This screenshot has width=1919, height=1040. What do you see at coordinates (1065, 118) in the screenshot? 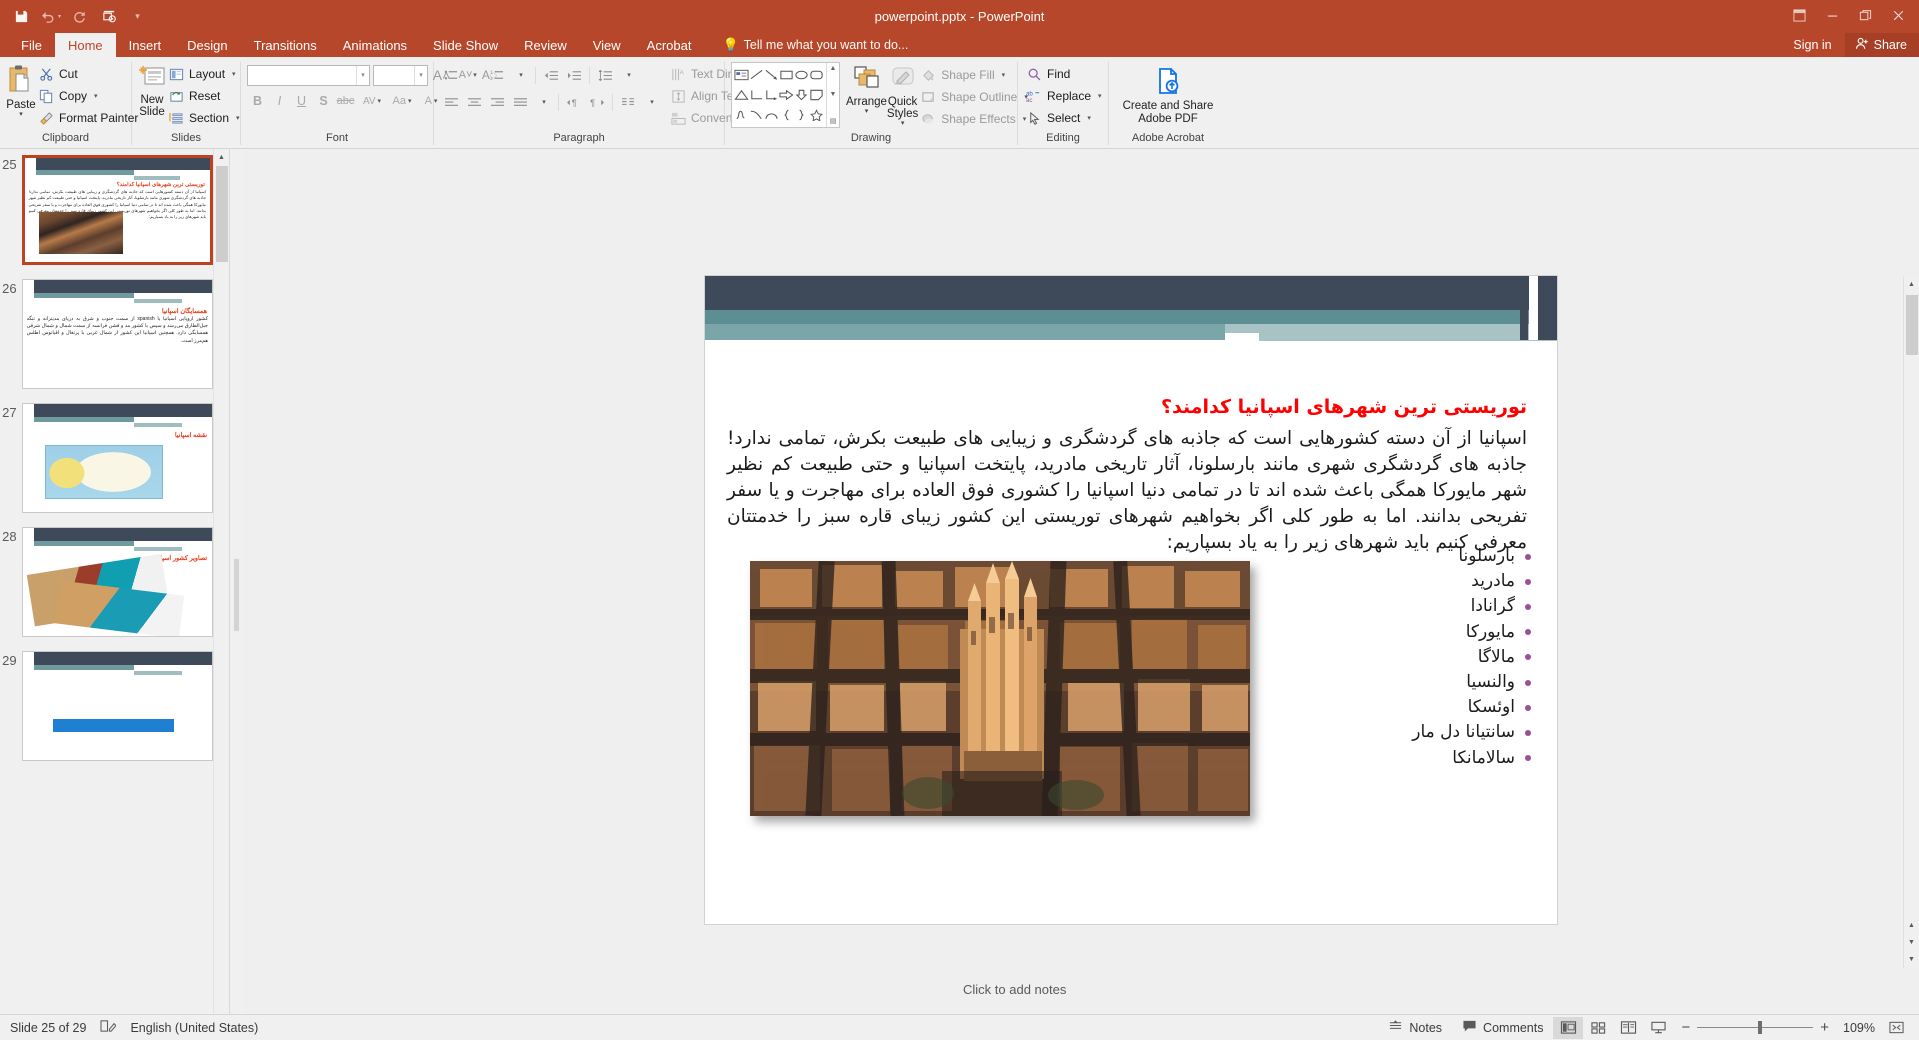
I see `select-button: Select ▾` at bounding box center [1065, 118].